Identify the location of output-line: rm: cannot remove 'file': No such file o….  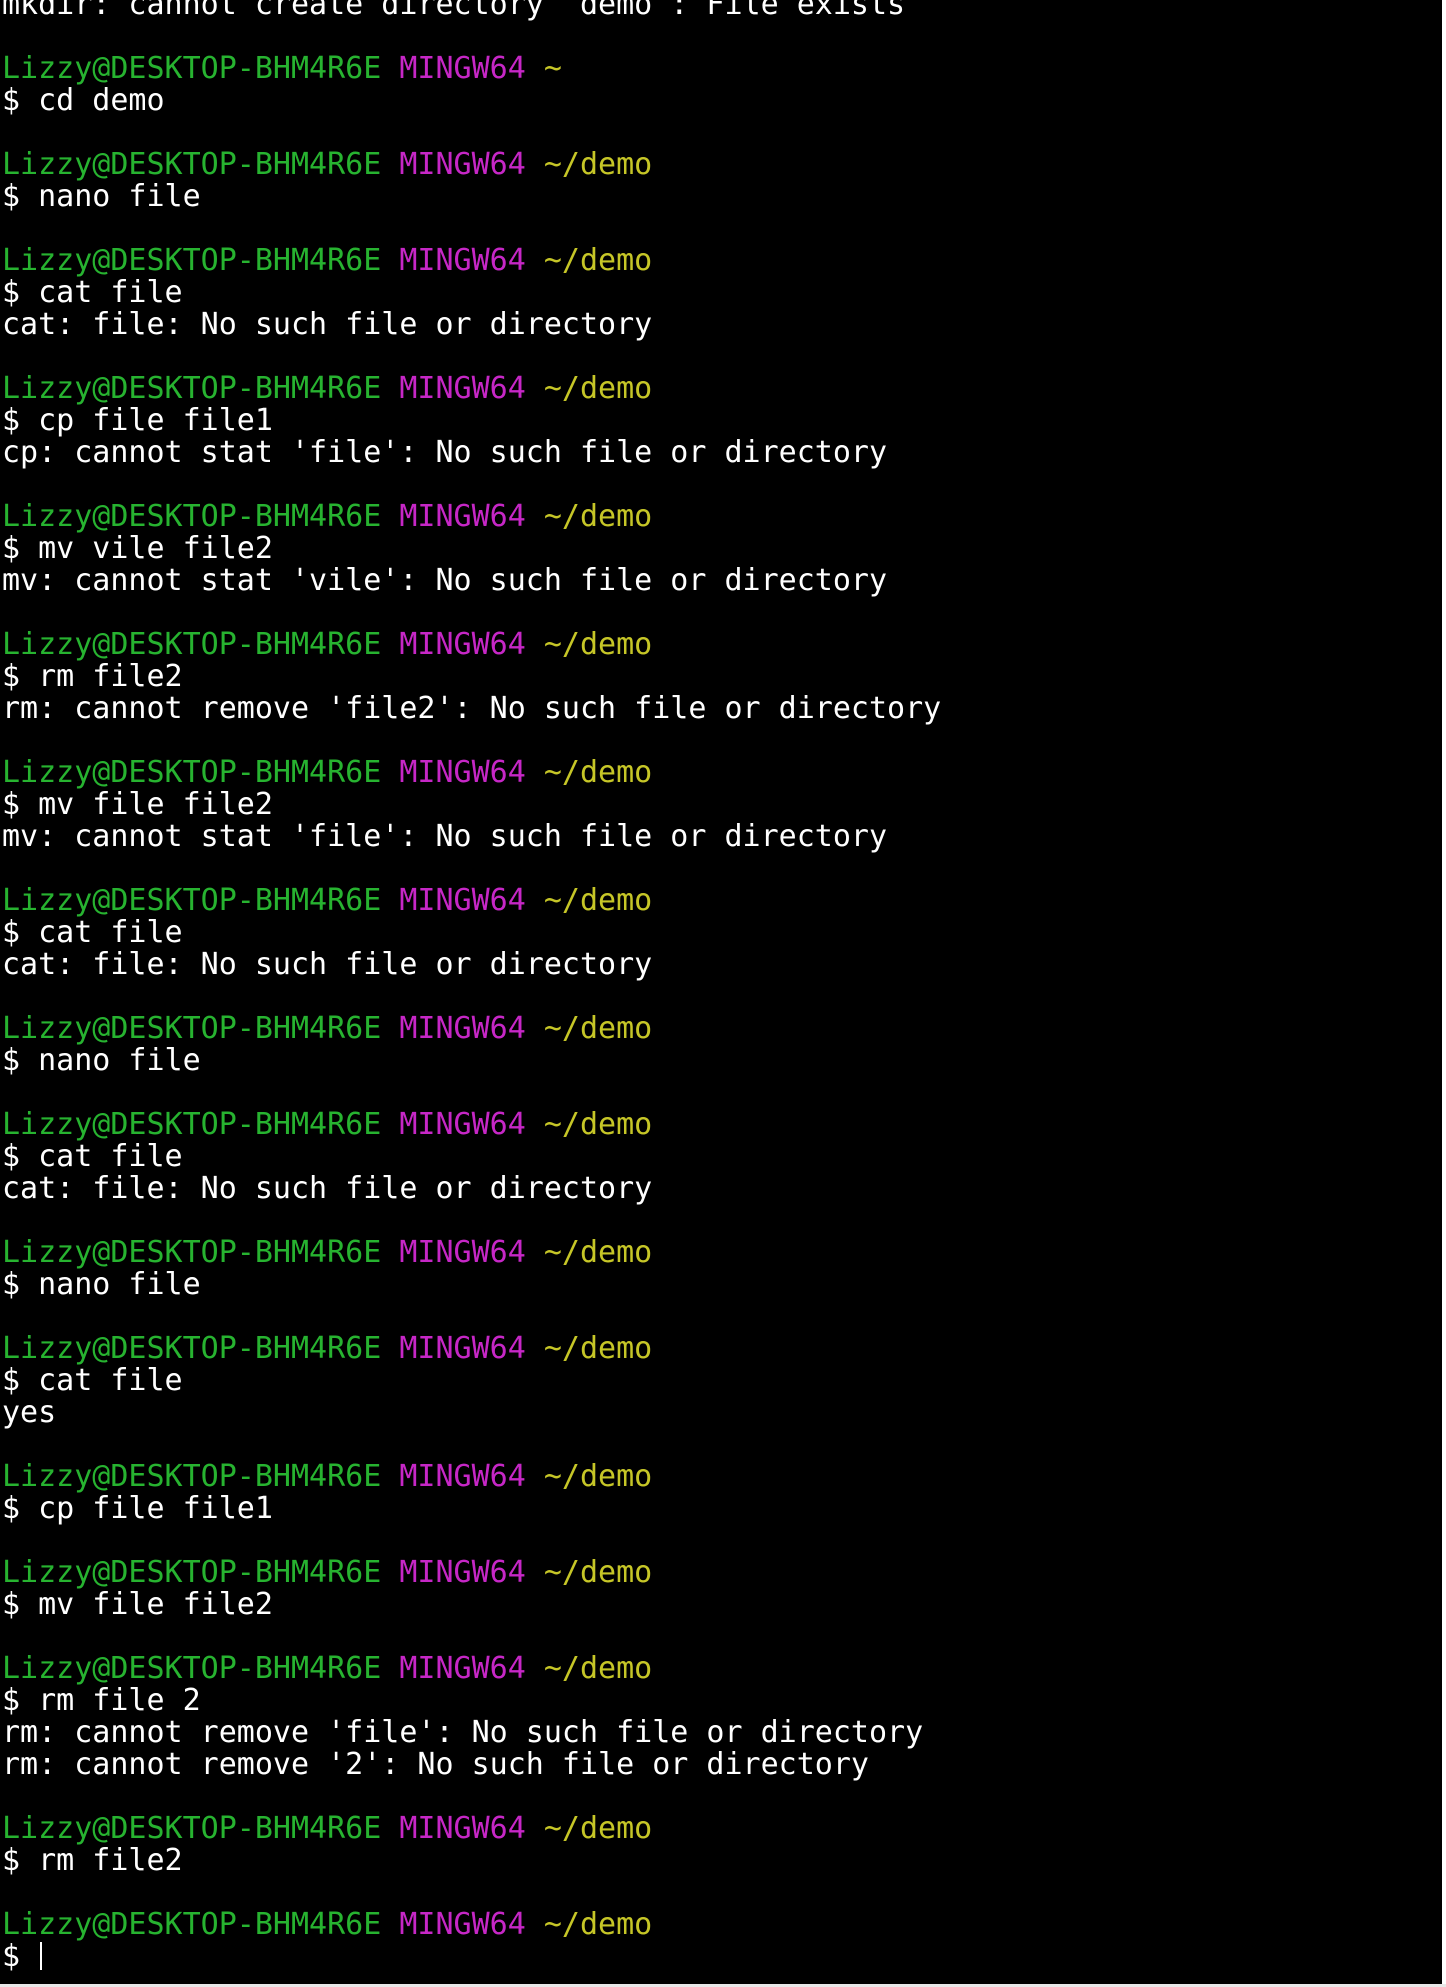
(722, 1733).